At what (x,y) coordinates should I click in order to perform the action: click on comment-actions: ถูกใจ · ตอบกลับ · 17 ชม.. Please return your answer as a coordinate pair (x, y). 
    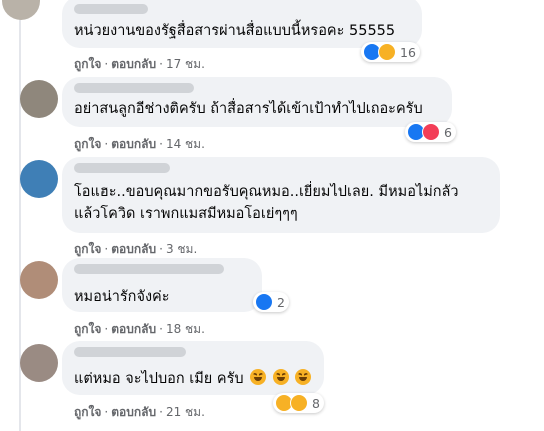
    Looking at the image, I should click on (139, 64).